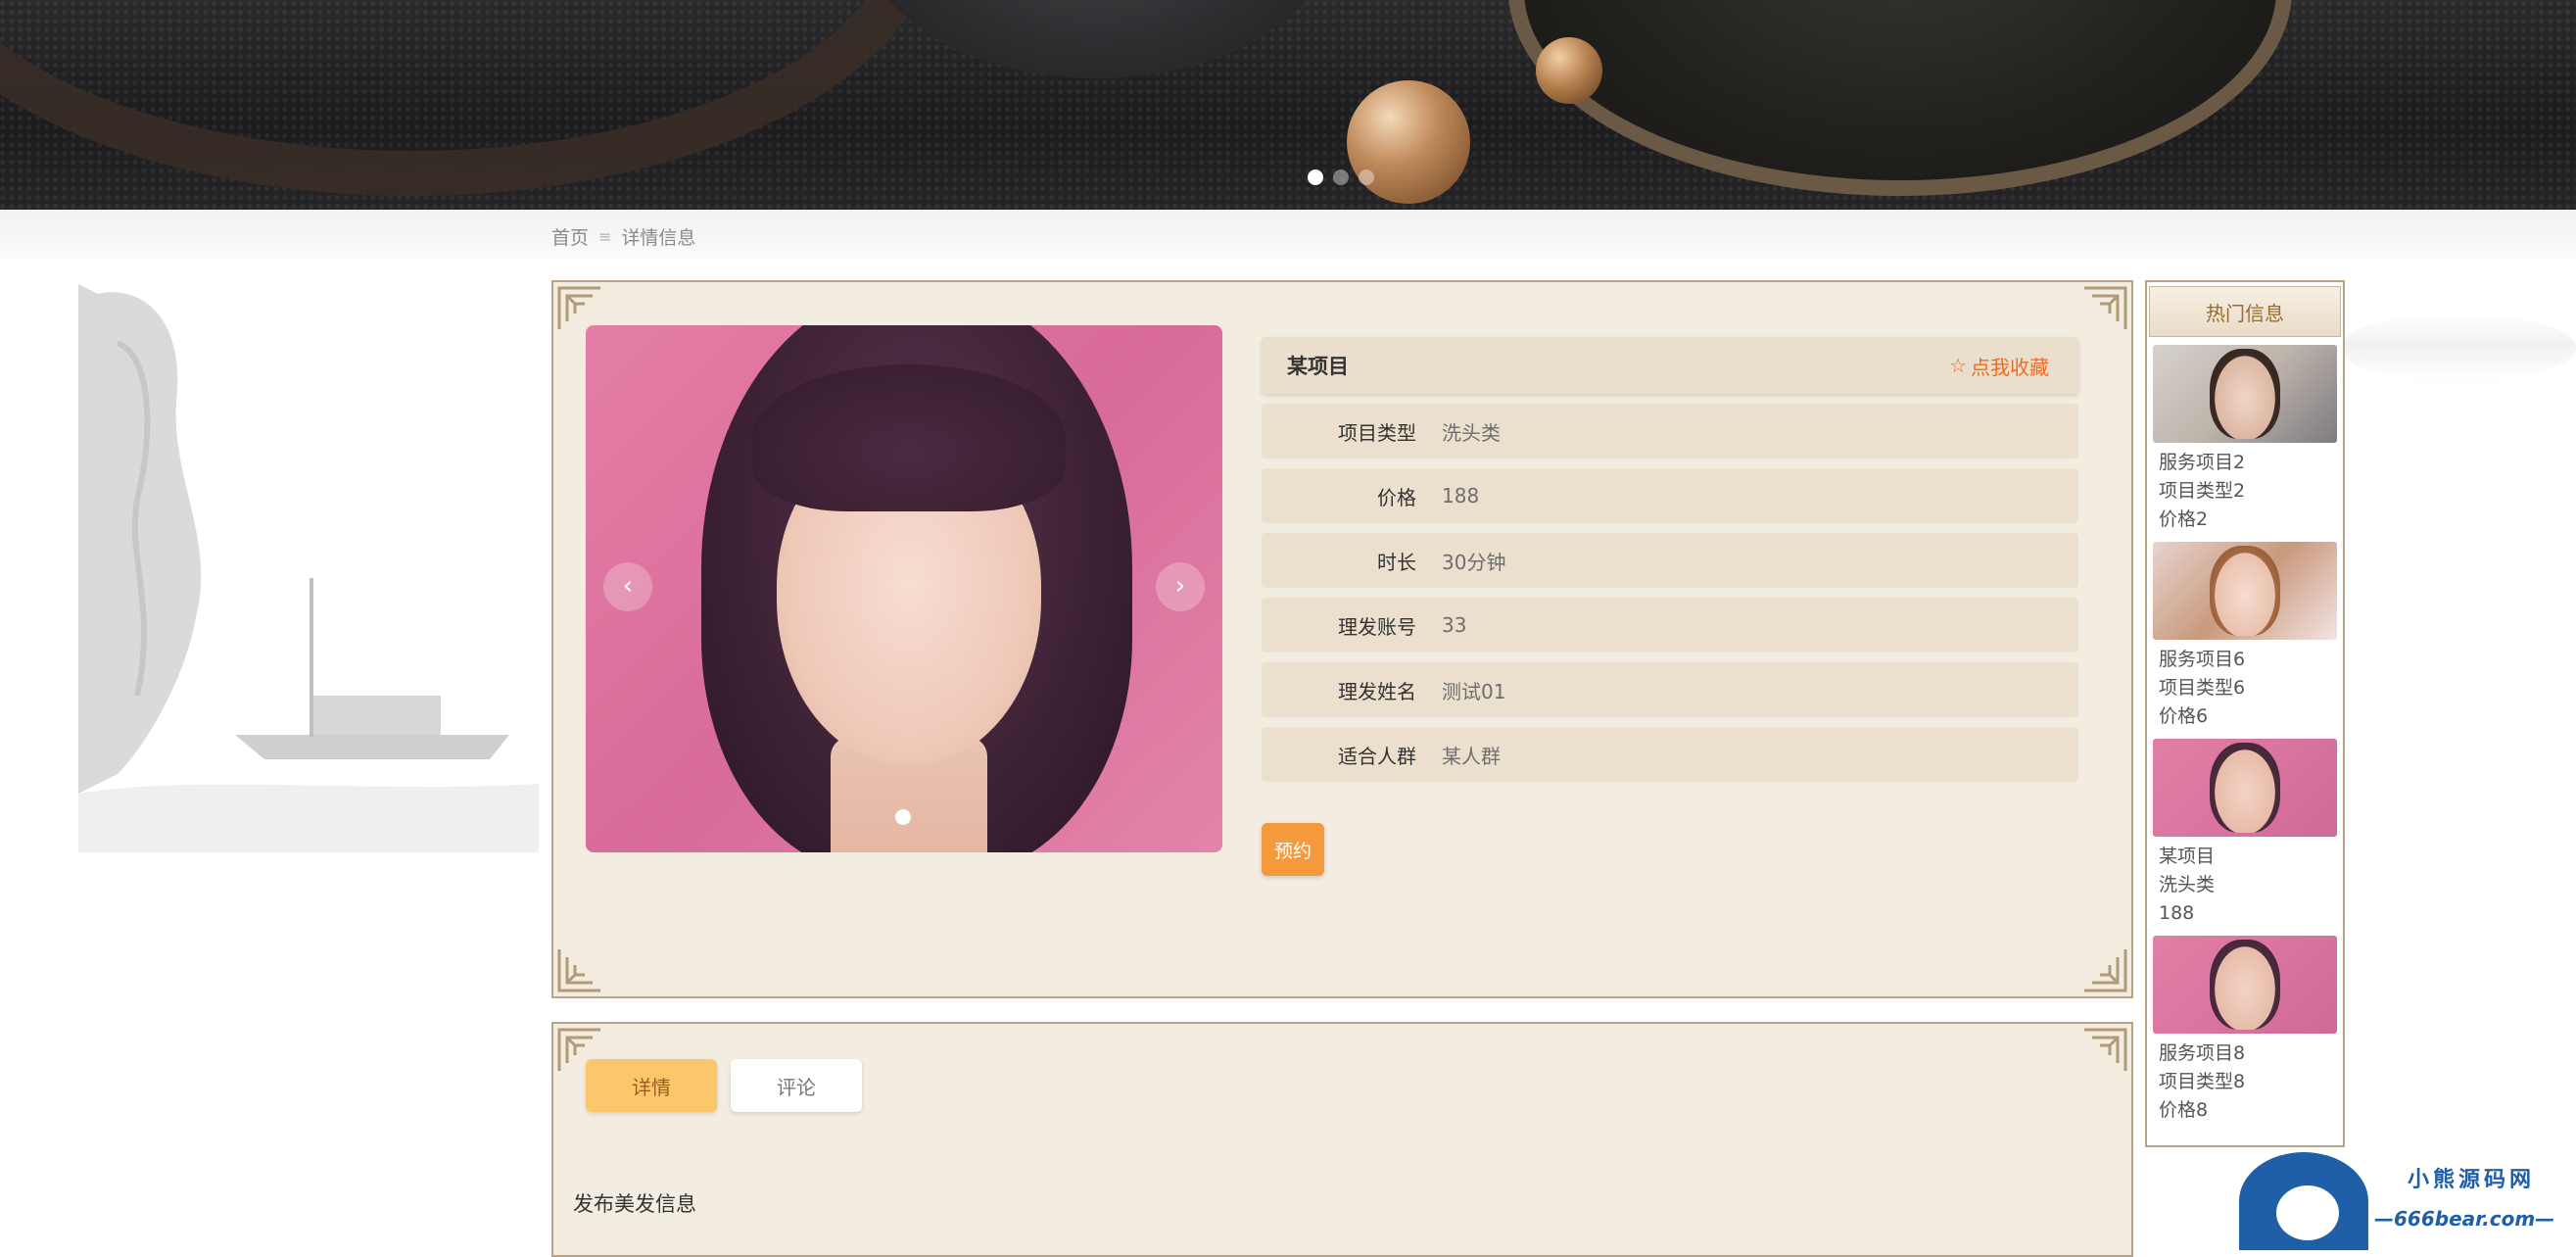 Image resolution: width=2576 pixels, height=1257 pixels. I want to click on product-photo, so click(909, 437).